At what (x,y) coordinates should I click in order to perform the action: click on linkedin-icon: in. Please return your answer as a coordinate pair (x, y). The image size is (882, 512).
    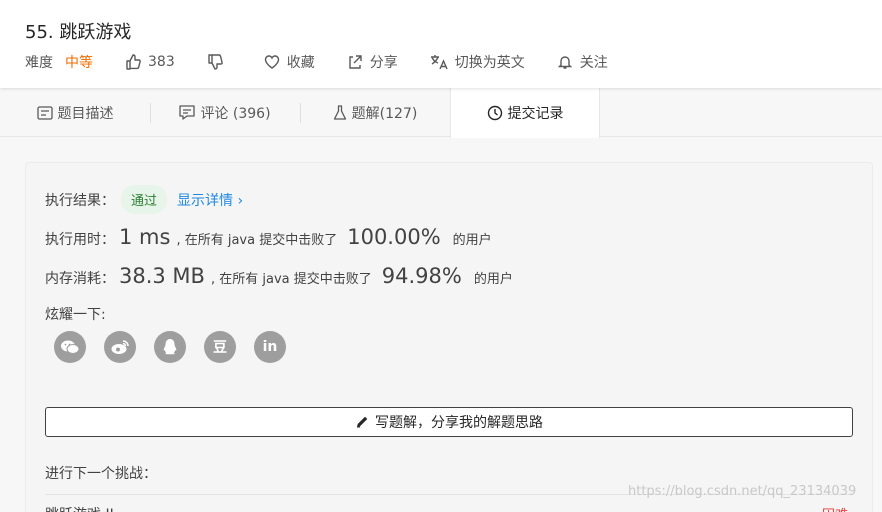
    Looking at the image, I should click on (270, 347).